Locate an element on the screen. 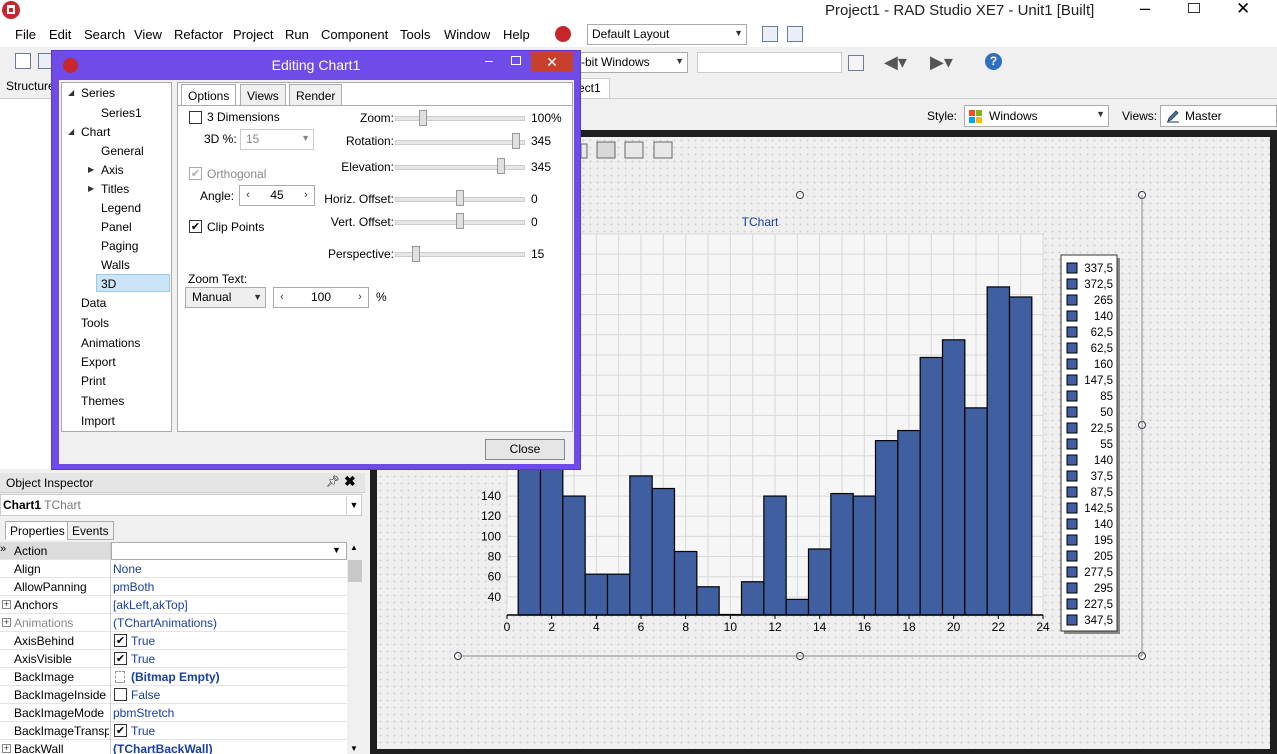 This screenshot has width=1277, height=754. scroll-down-icon: ▼ is located at coordinates (354, 748).